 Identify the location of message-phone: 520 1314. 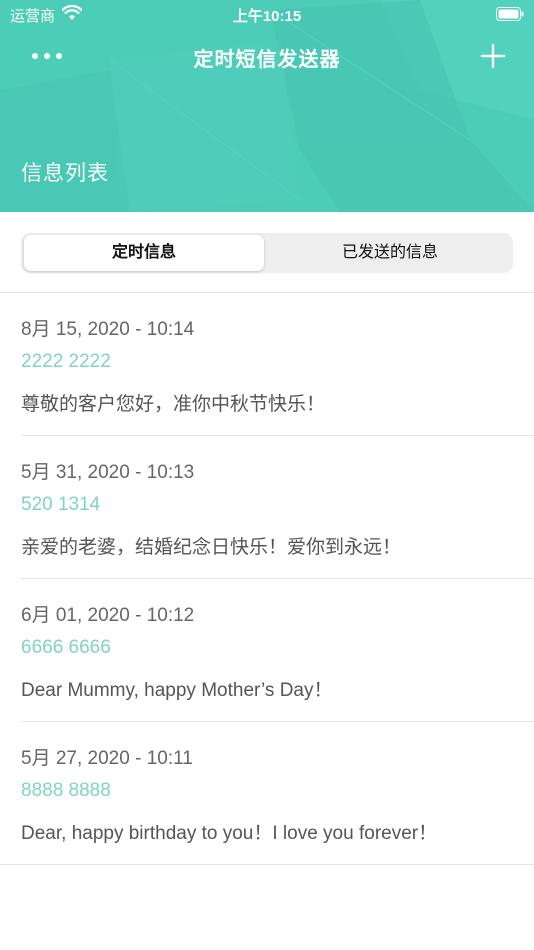
(61, 504).